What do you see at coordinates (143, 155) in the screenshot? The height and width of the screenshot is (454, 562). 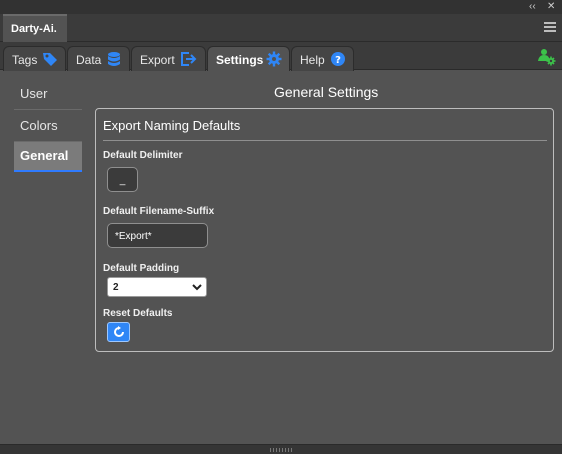 I see `delimiter-label: Default Delimiter` at bounding box center [143, 155].